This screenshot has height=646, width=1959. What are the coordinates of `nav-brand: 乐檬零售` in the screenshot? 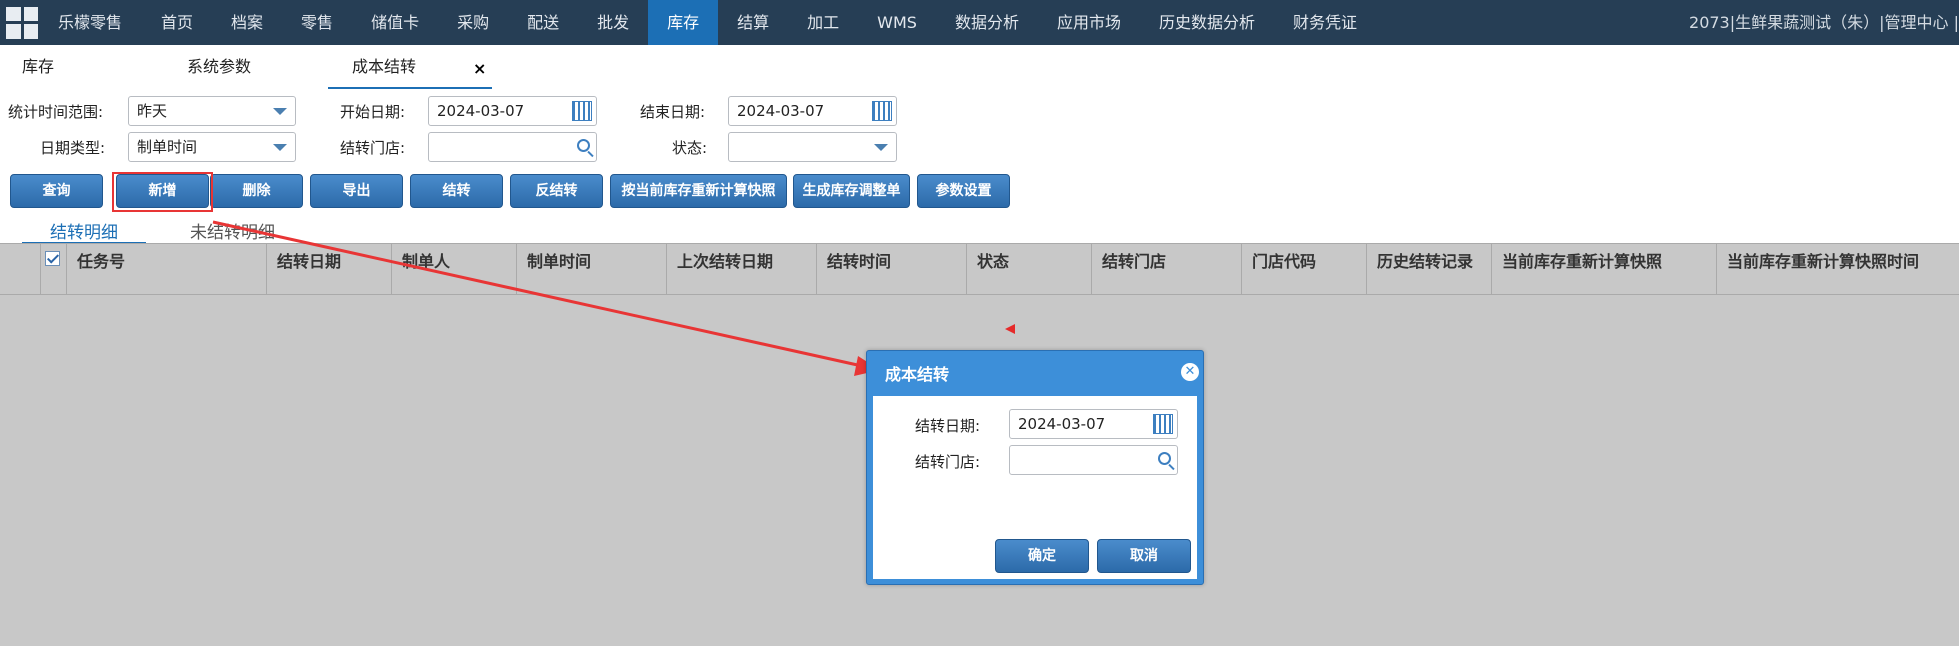 It's located at (93, 22).